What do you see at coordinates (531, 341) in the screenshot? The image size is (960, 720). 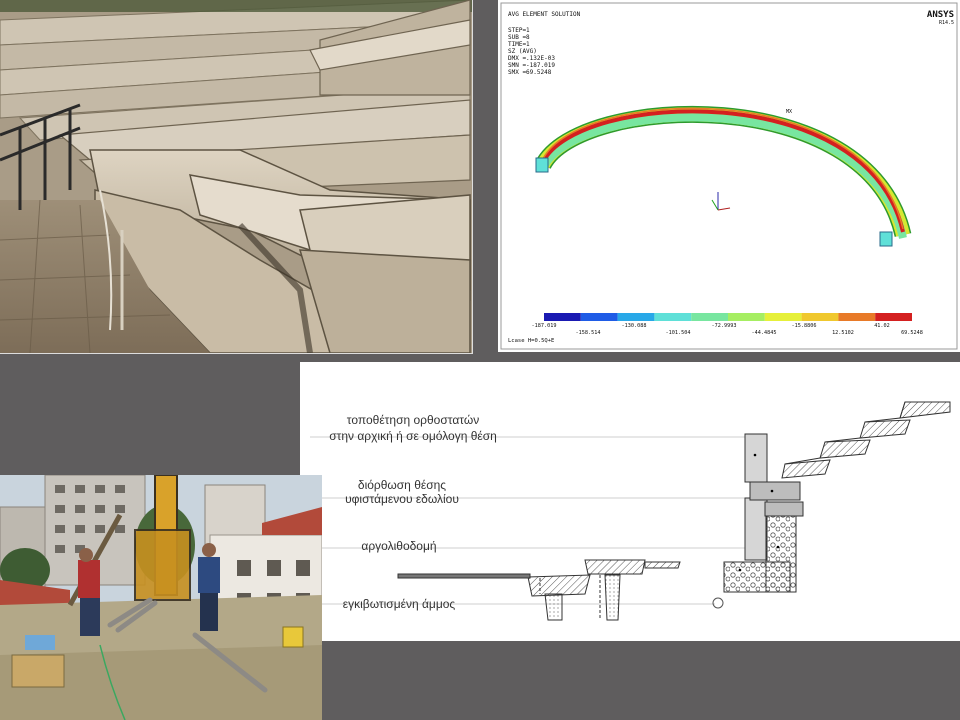 I see `load-case-label: Lcase H=0.5Q+E` at bounding box center [531, 341].